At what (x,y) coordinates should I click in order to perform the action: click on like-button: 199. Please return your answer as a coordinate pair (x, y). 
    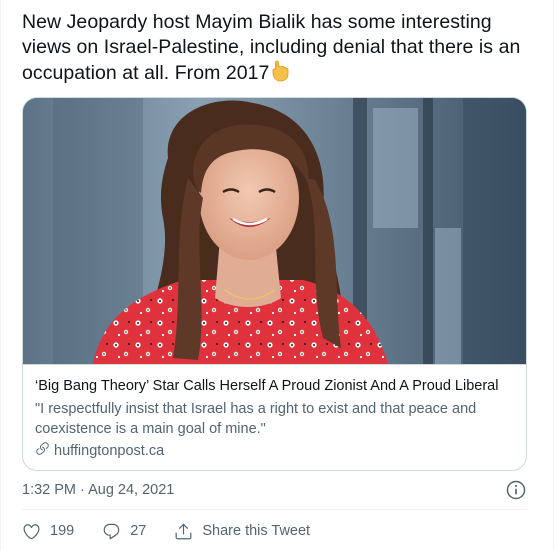
    Looking at the image, I should click on (48, 531).